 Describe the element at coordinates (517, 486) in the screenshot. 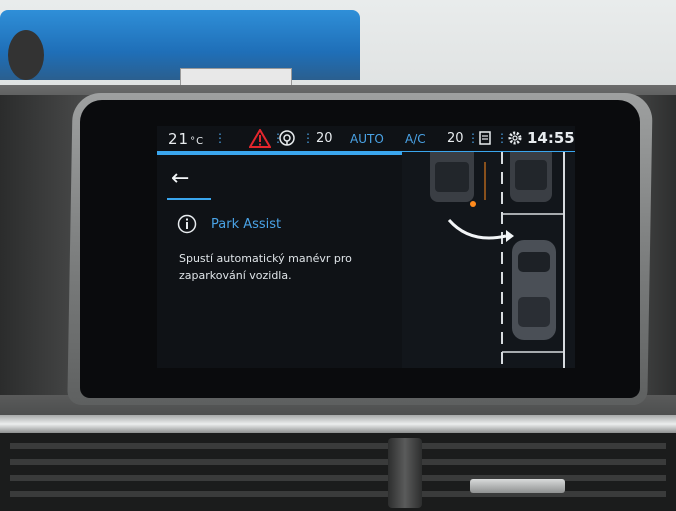

I see `vent-tab` at that location.